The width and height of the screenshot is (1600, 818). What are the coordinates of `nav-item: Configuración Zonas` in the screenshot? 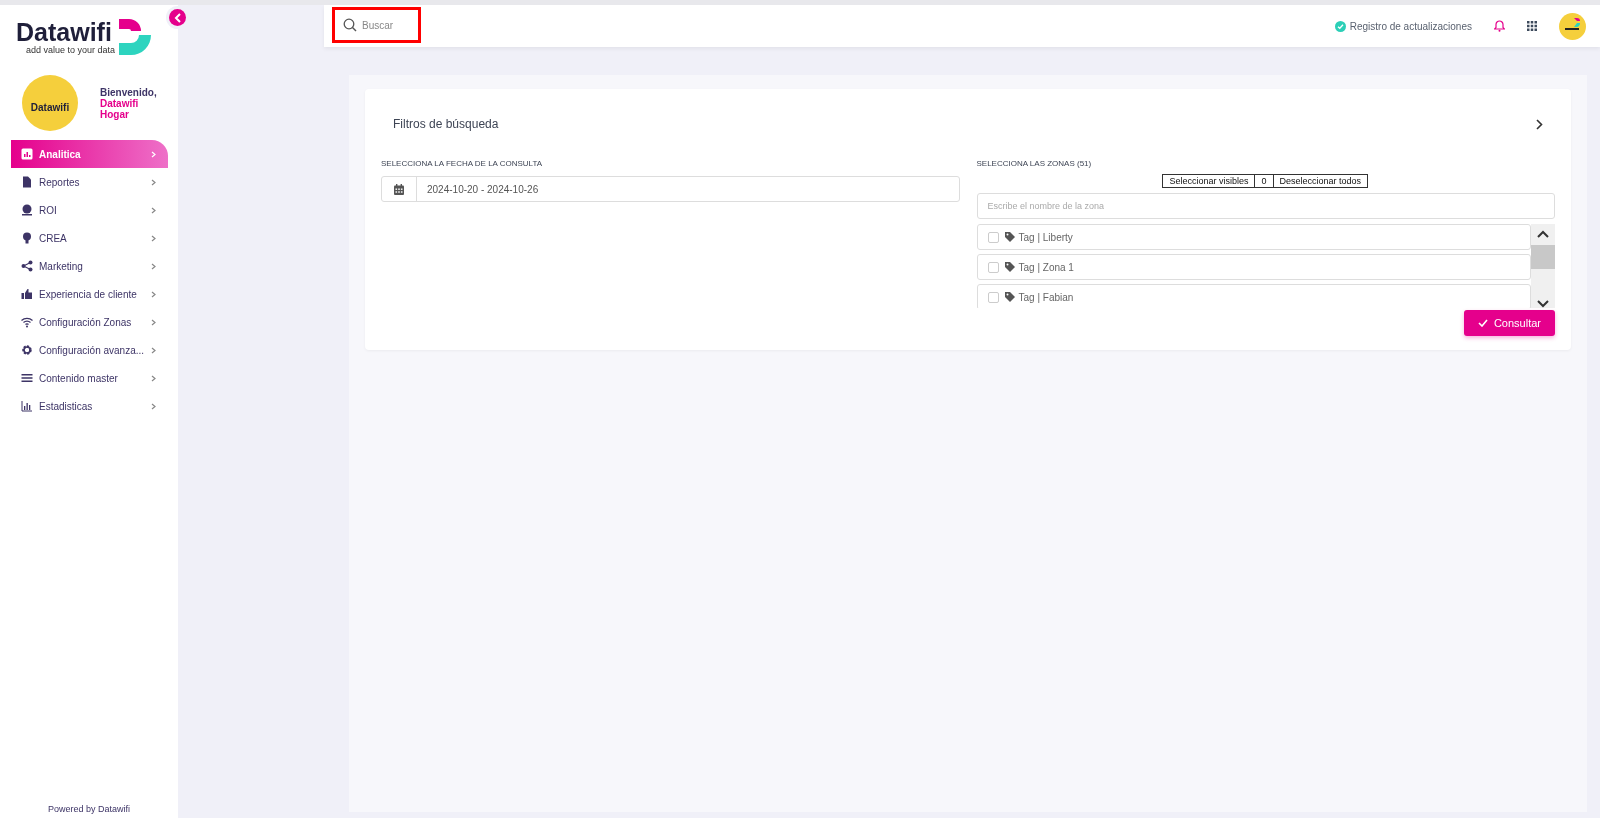 It's located at (89, 322).